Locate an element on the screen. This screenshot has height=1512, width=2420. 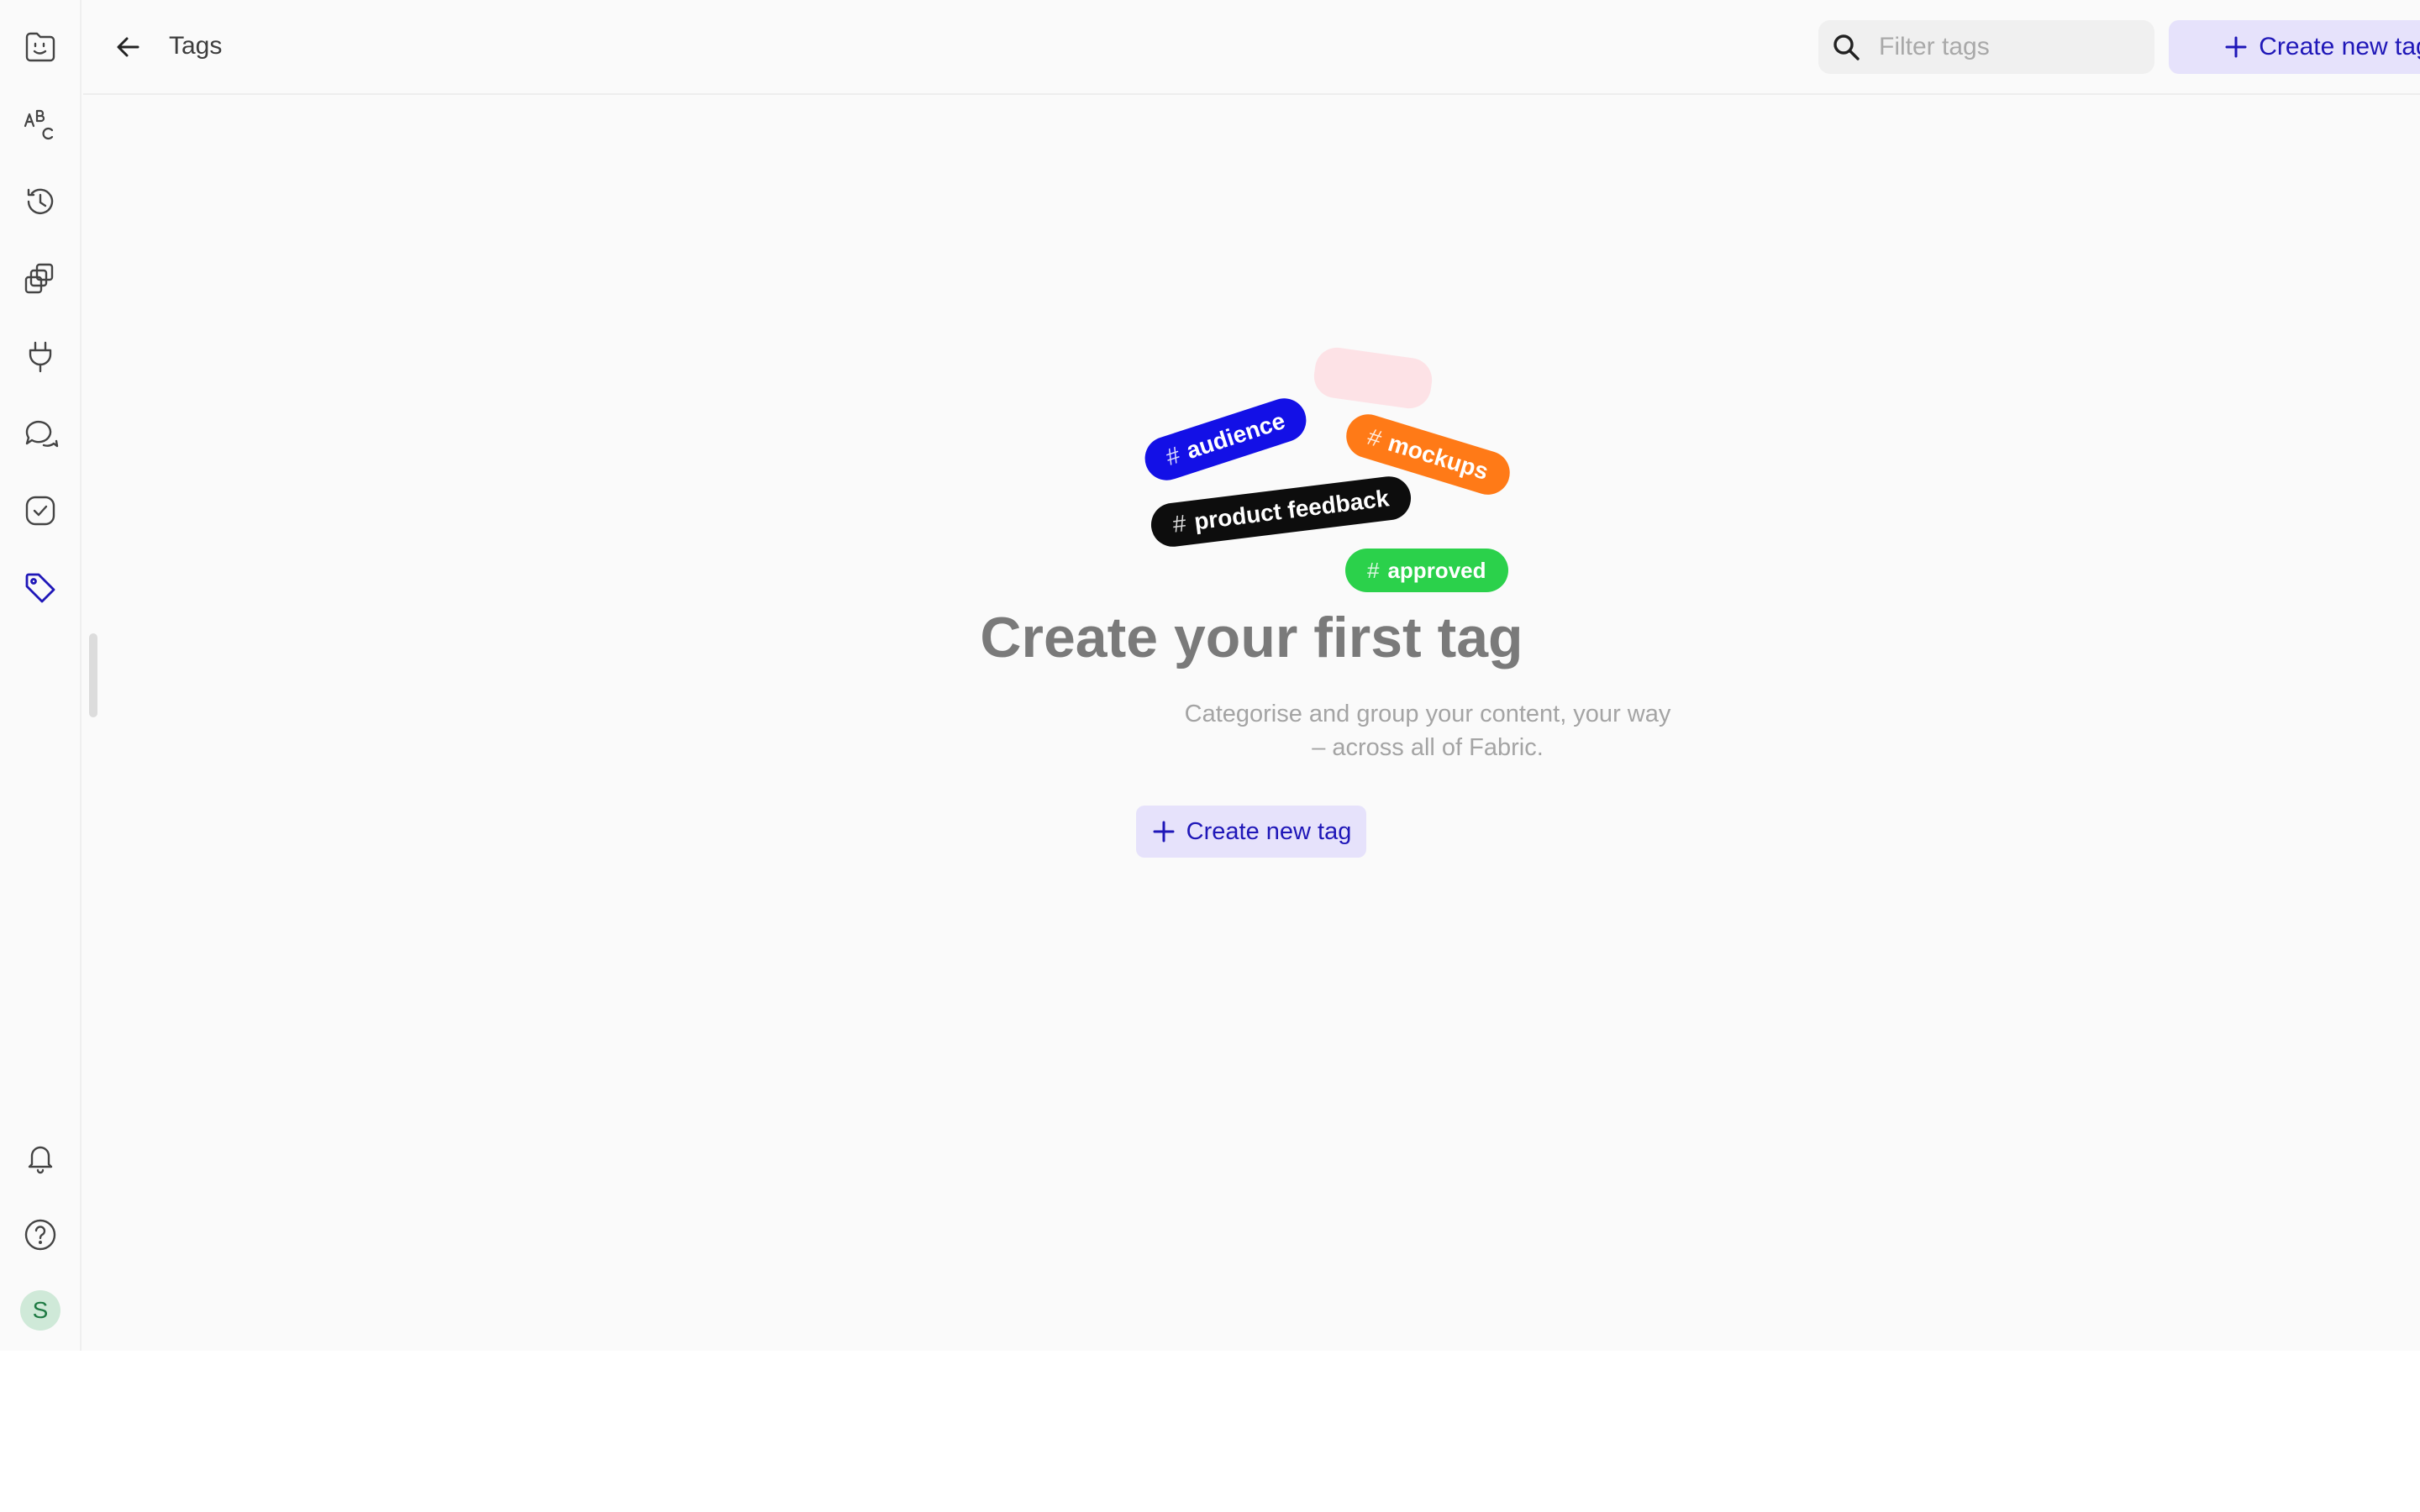
empty-state-title: Create your first tag is located at coordinates (1252, 637).